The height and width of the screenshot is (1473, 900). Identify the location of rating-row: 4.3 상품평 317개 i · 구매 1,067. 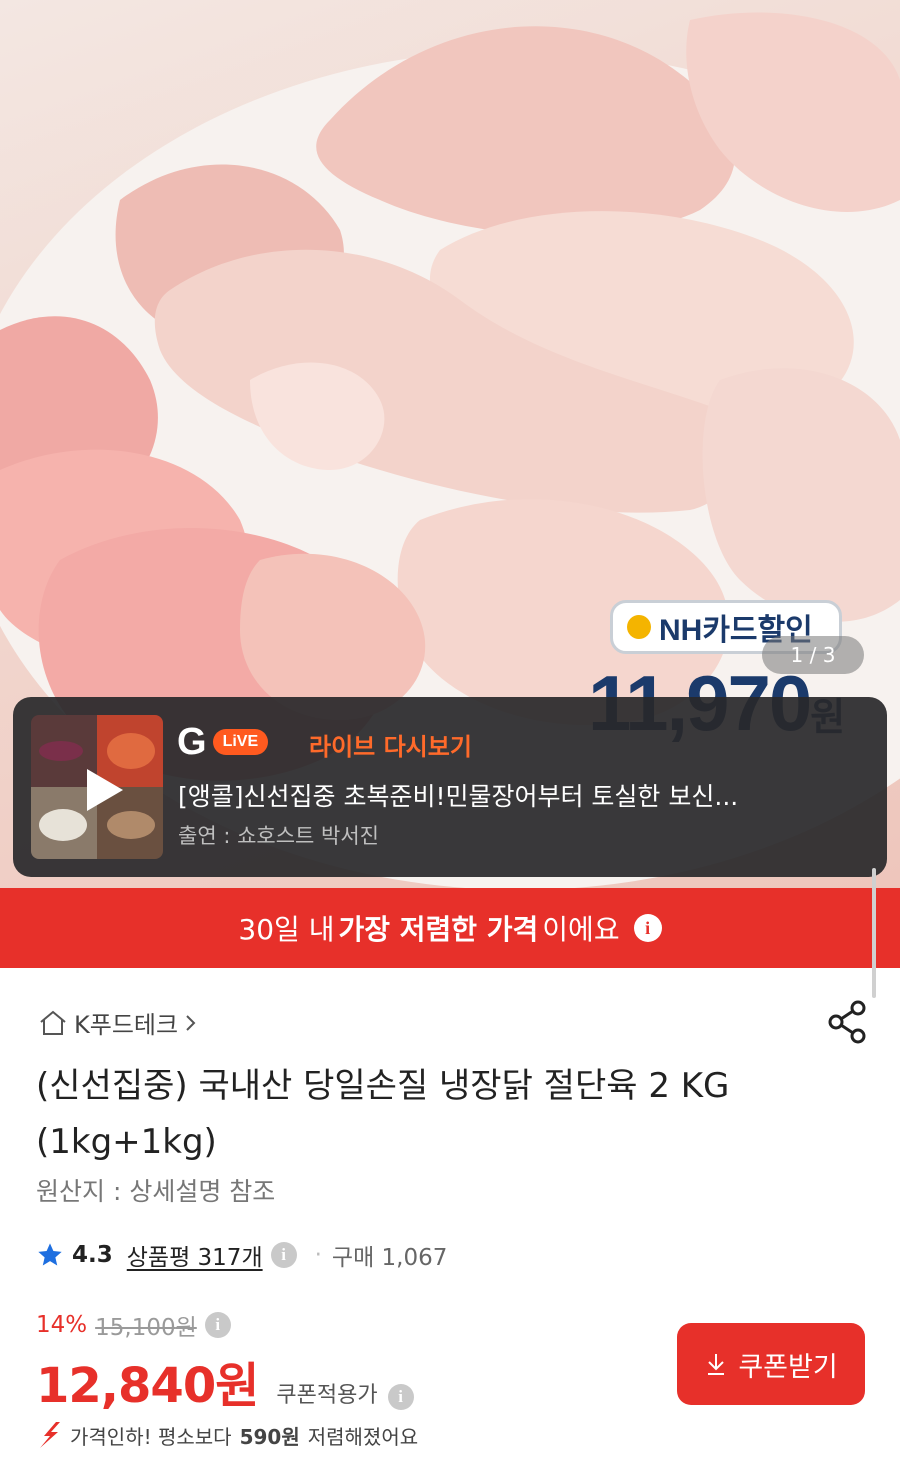
(241, 1255).